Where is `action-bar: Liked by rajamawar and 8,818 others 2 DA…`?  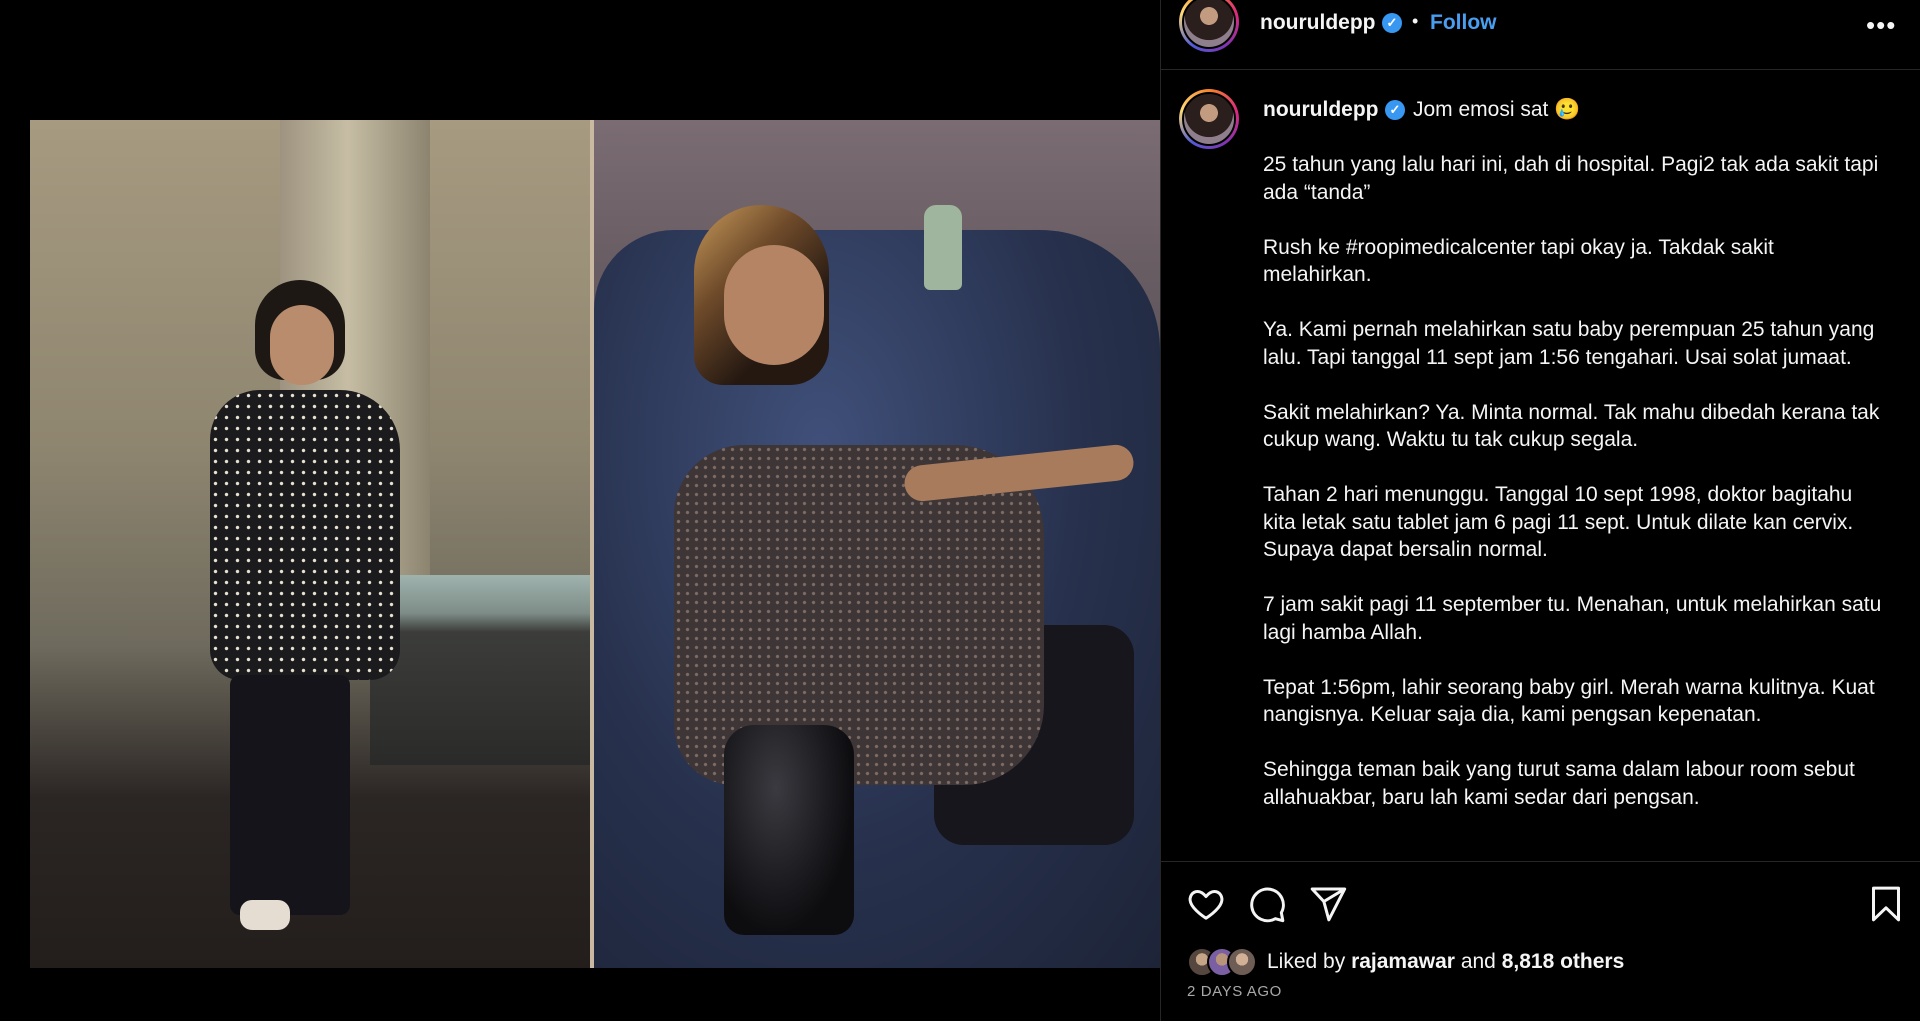 action-bar: Liked by rajamawar and 8,818 others 2 DA… is located at coordinates (1540, 941).